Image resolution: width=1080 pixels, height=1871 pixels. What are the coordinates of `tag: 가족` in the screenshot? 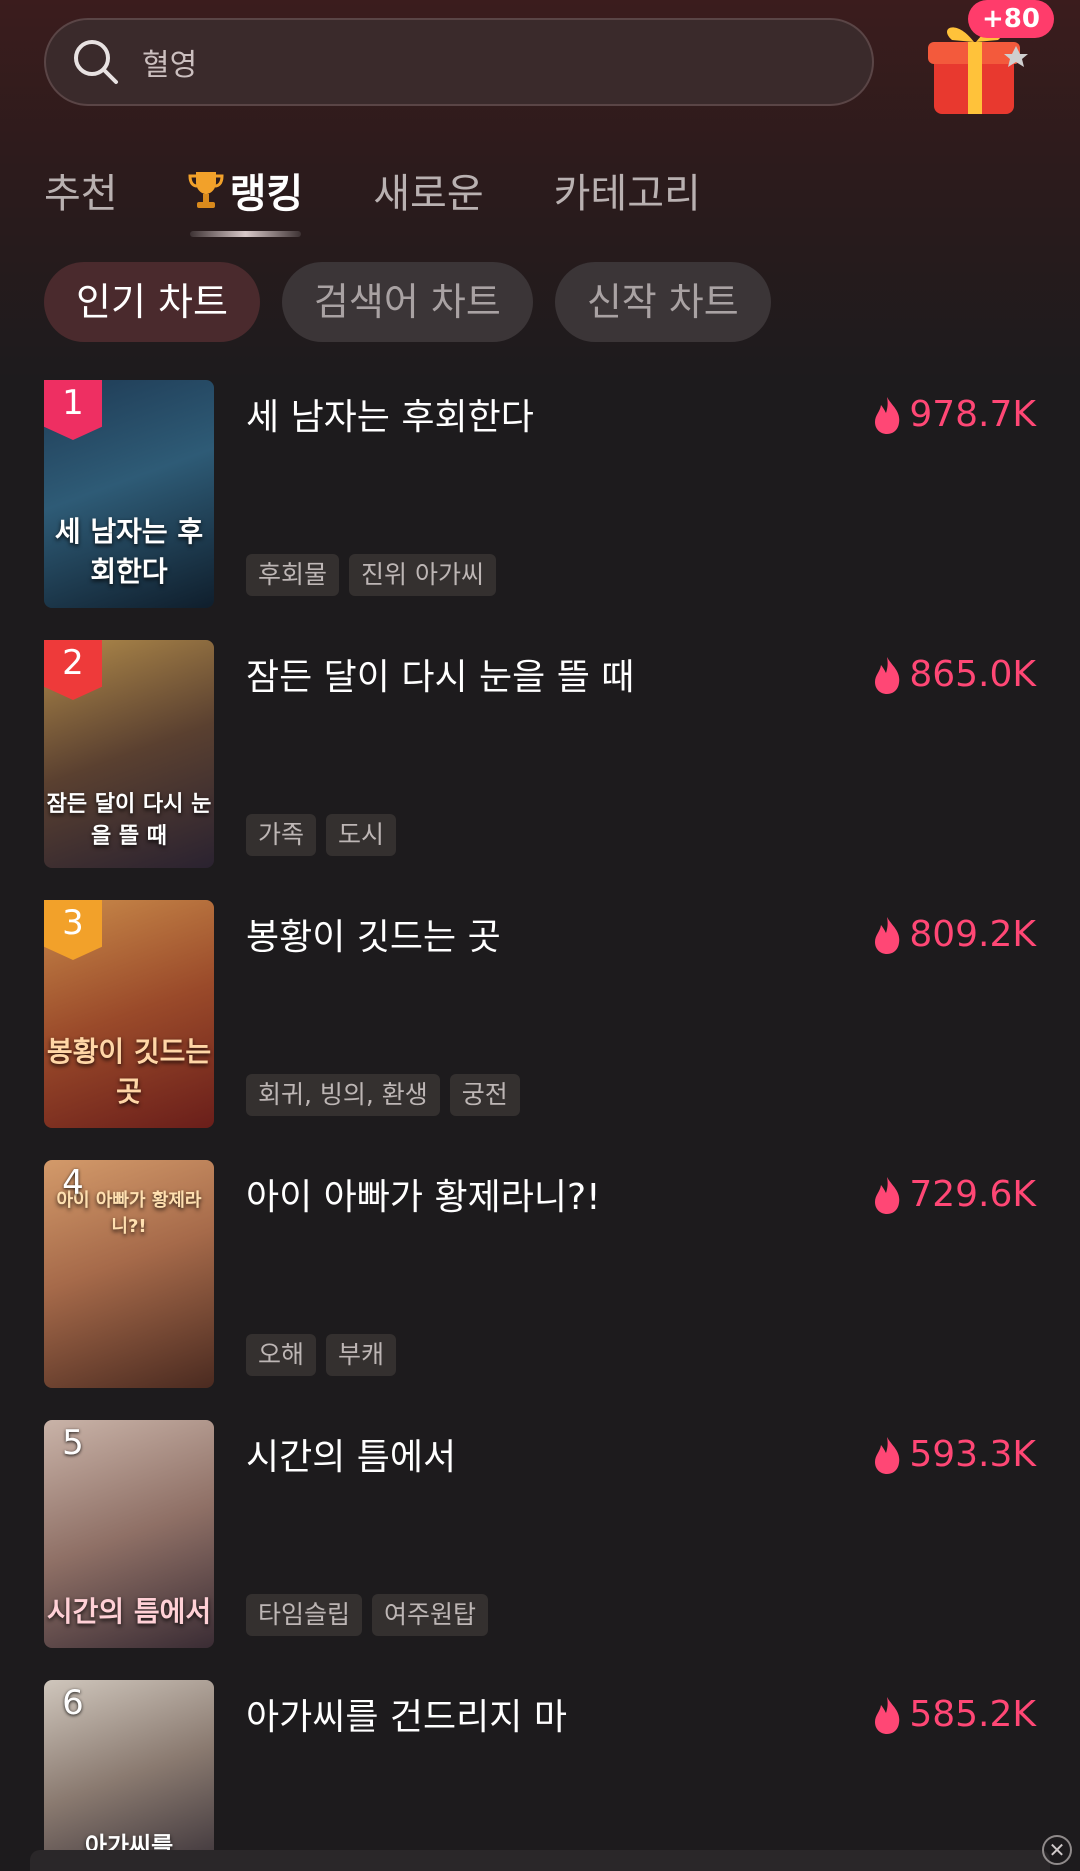 It's located at (281, 835).